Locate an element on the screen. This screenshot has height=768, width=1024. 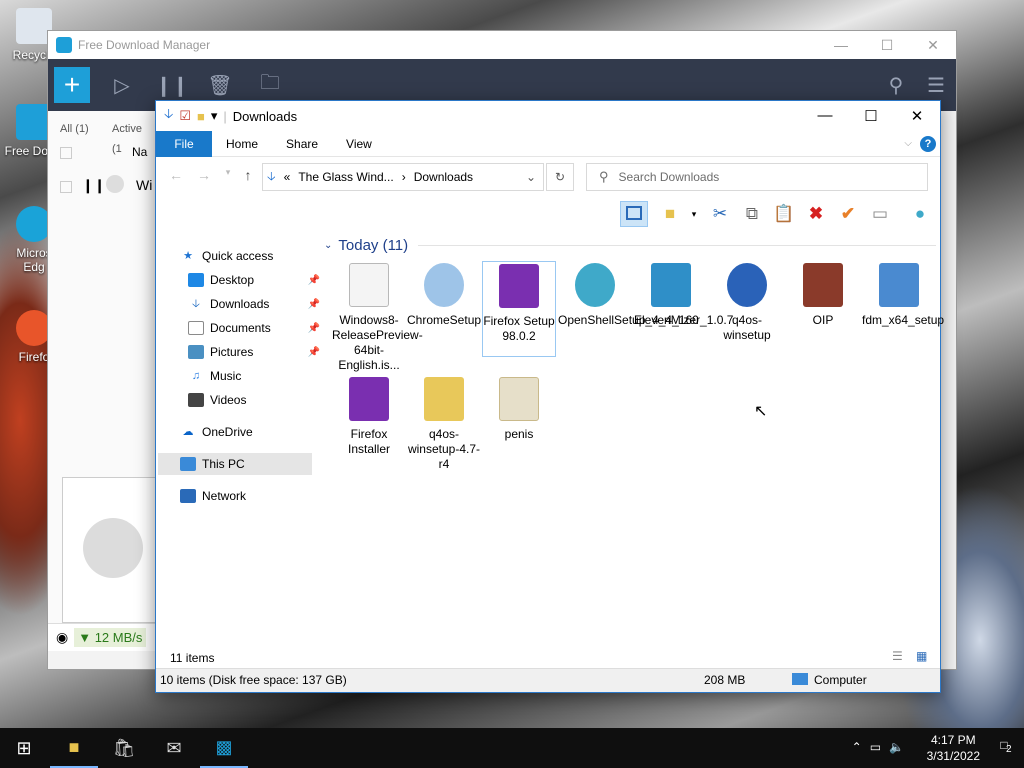
shell-icon: ● is located at coordinates (920, 214).